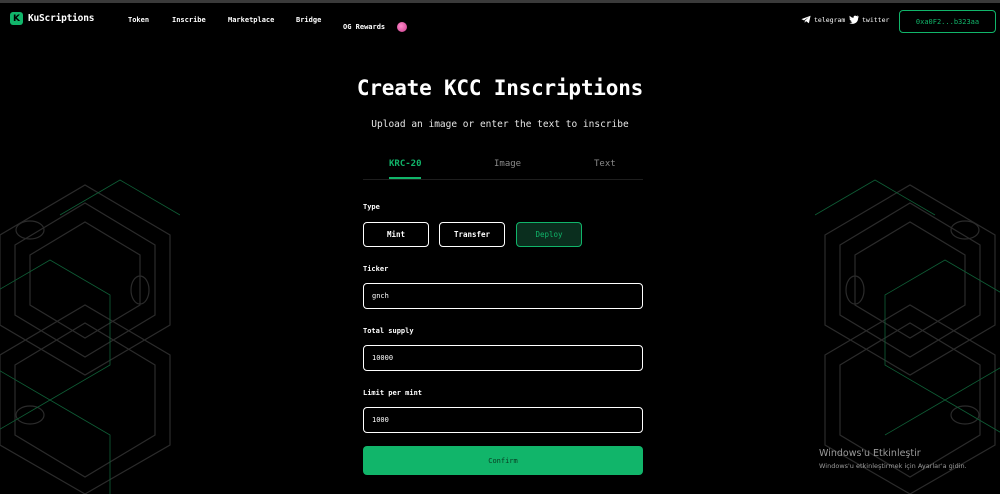  I want to click on twitter-icon, so click(854, 19).